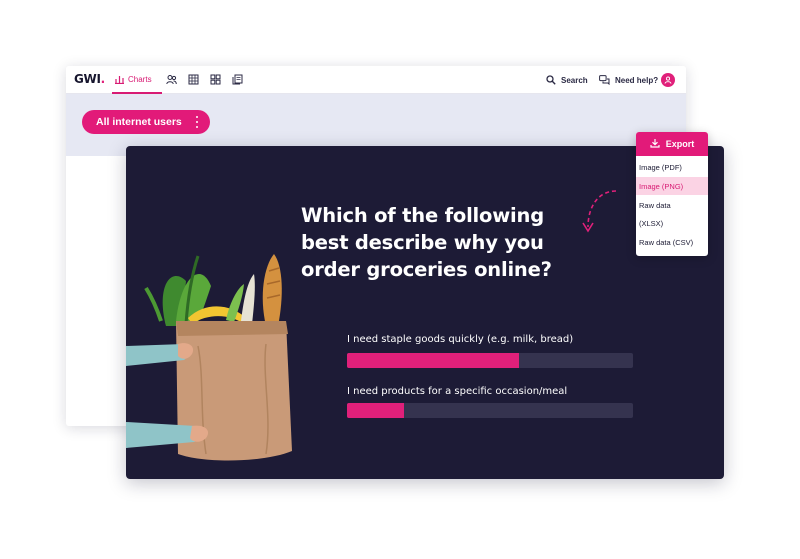  What do you see at coordinates (209, 357) in the screenshot?
I see `grocery-bag-illustration` at bounding box center [209, 357].